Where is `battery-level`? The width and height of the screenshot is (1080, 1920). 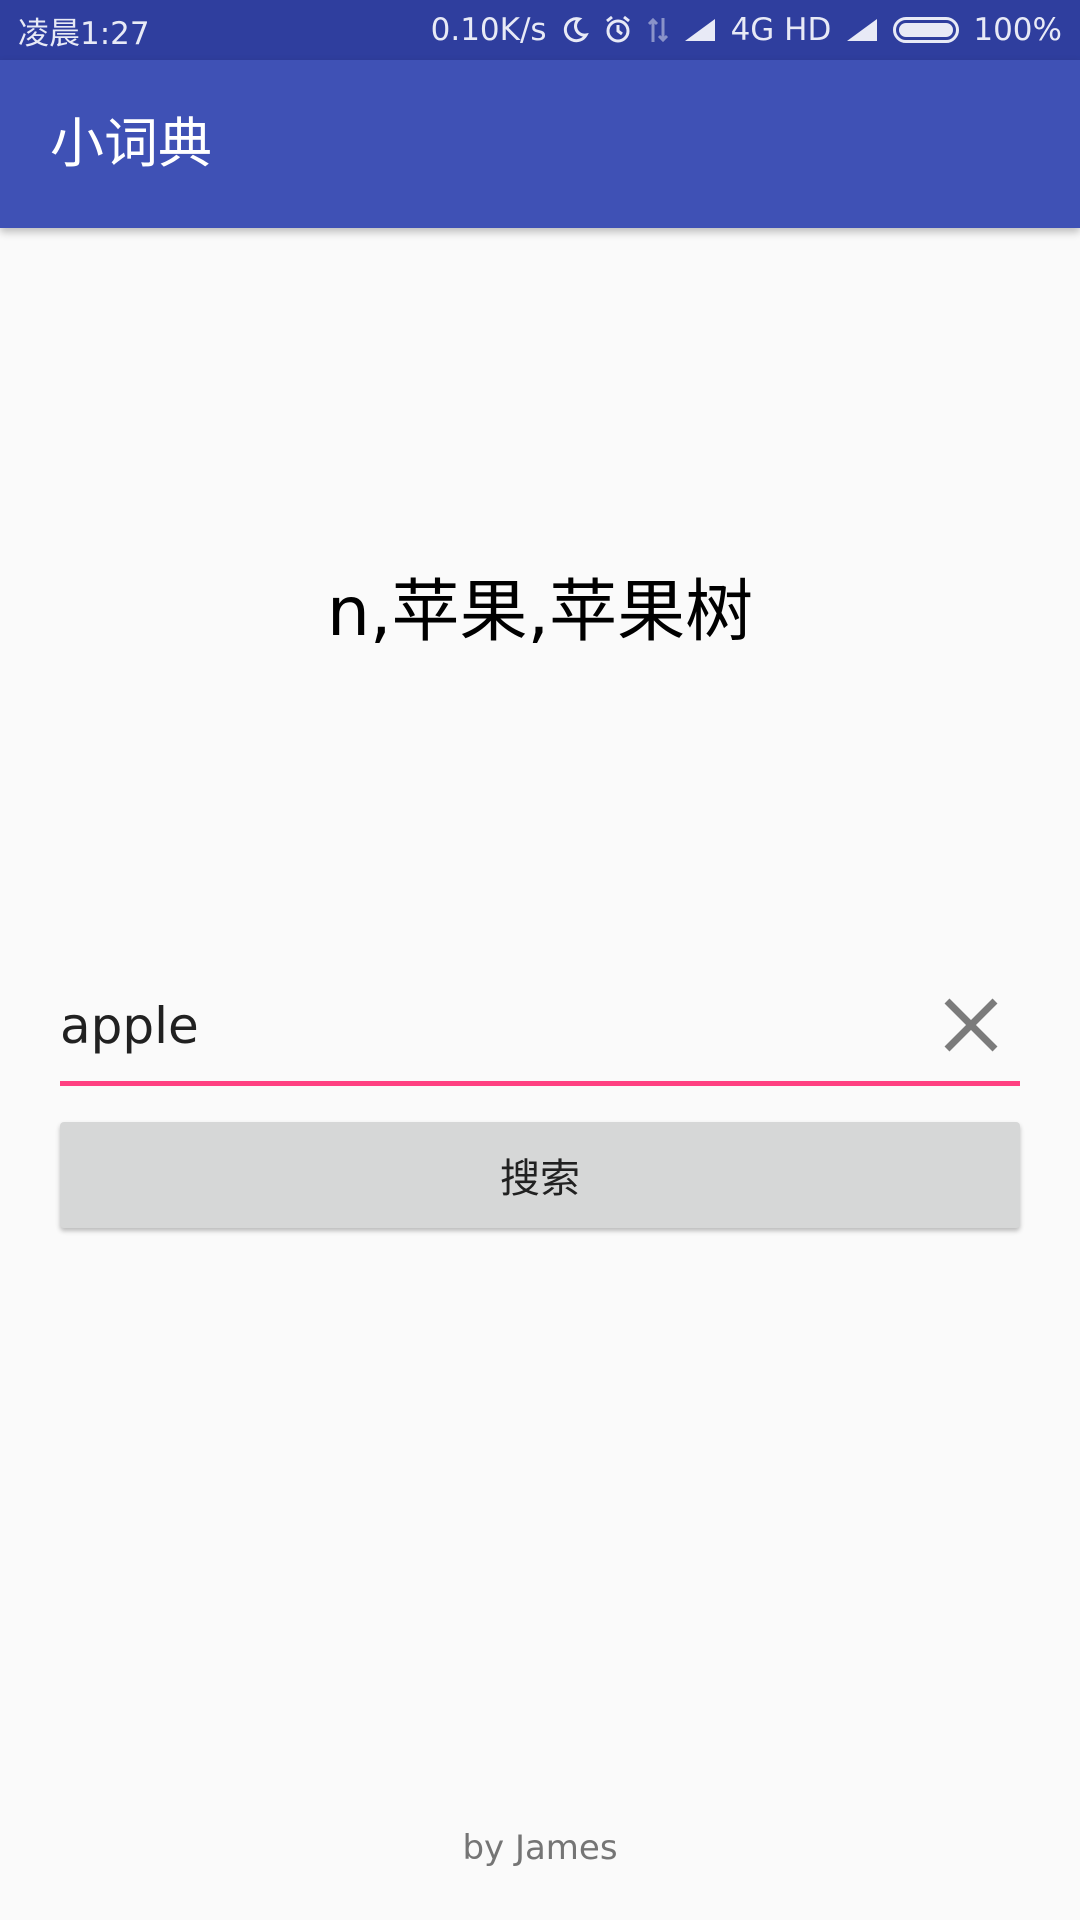
battery-level is located at coordinates (926, 30).